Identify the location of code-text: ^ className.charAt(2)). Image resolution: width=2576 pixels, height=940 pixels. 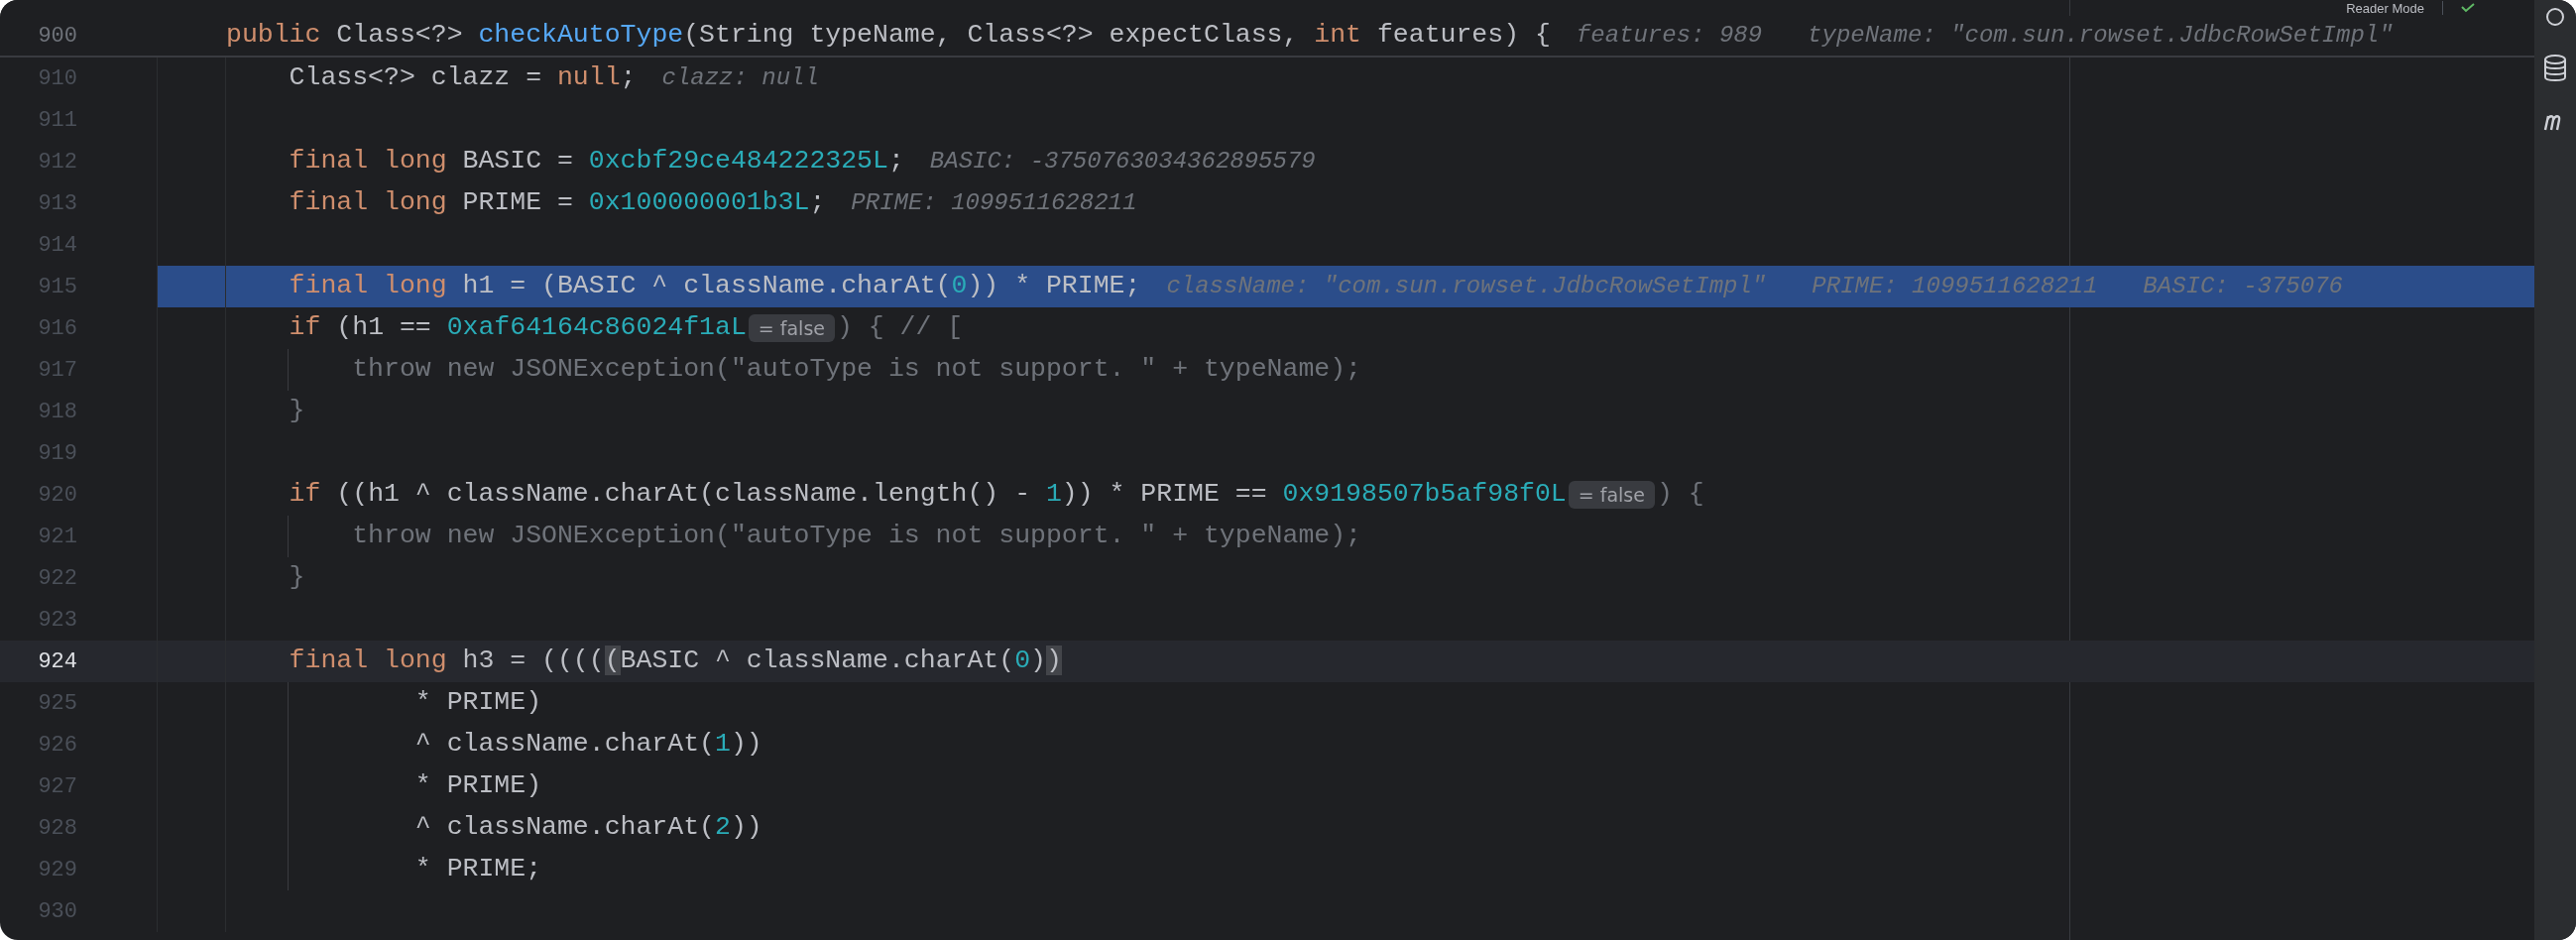
(587, 828).